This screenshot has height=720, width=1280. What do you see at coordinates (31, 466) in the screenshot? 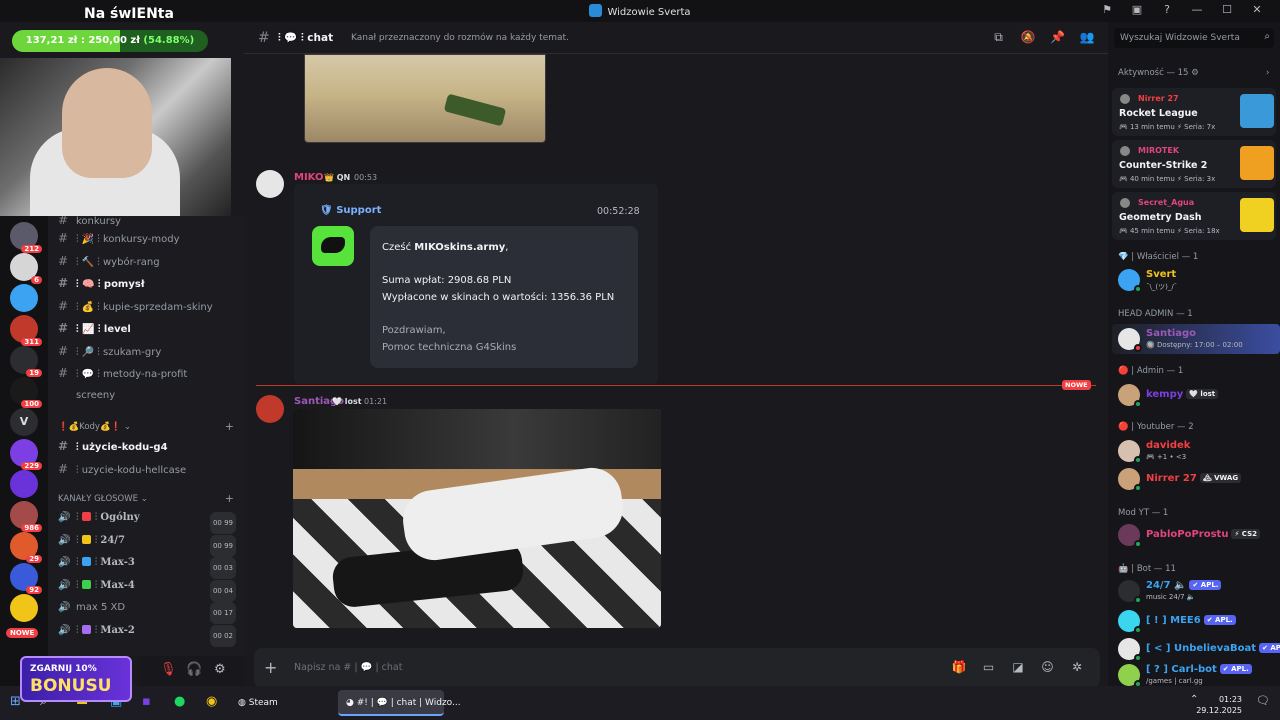
I see `server-badge: 229` at bounding box center [31, 466].